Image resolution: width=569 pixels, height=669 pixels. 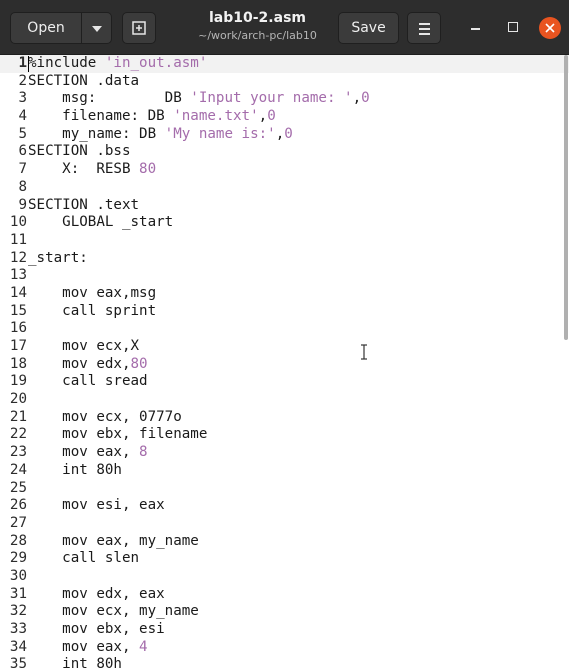 What do you see at coordinates (284, 329) in the screenshot?
I see `code-line: 16` at bounding box center [284, 329].